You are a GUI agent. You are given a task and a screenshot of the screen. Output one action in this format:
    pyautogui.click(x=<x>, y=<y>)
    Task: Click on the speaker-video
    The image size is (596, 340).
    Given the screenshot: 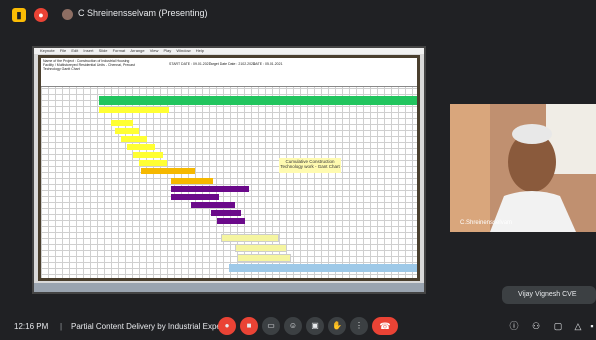 What is the action you would take?
    pyautogui.click(x=523, y=168)
    